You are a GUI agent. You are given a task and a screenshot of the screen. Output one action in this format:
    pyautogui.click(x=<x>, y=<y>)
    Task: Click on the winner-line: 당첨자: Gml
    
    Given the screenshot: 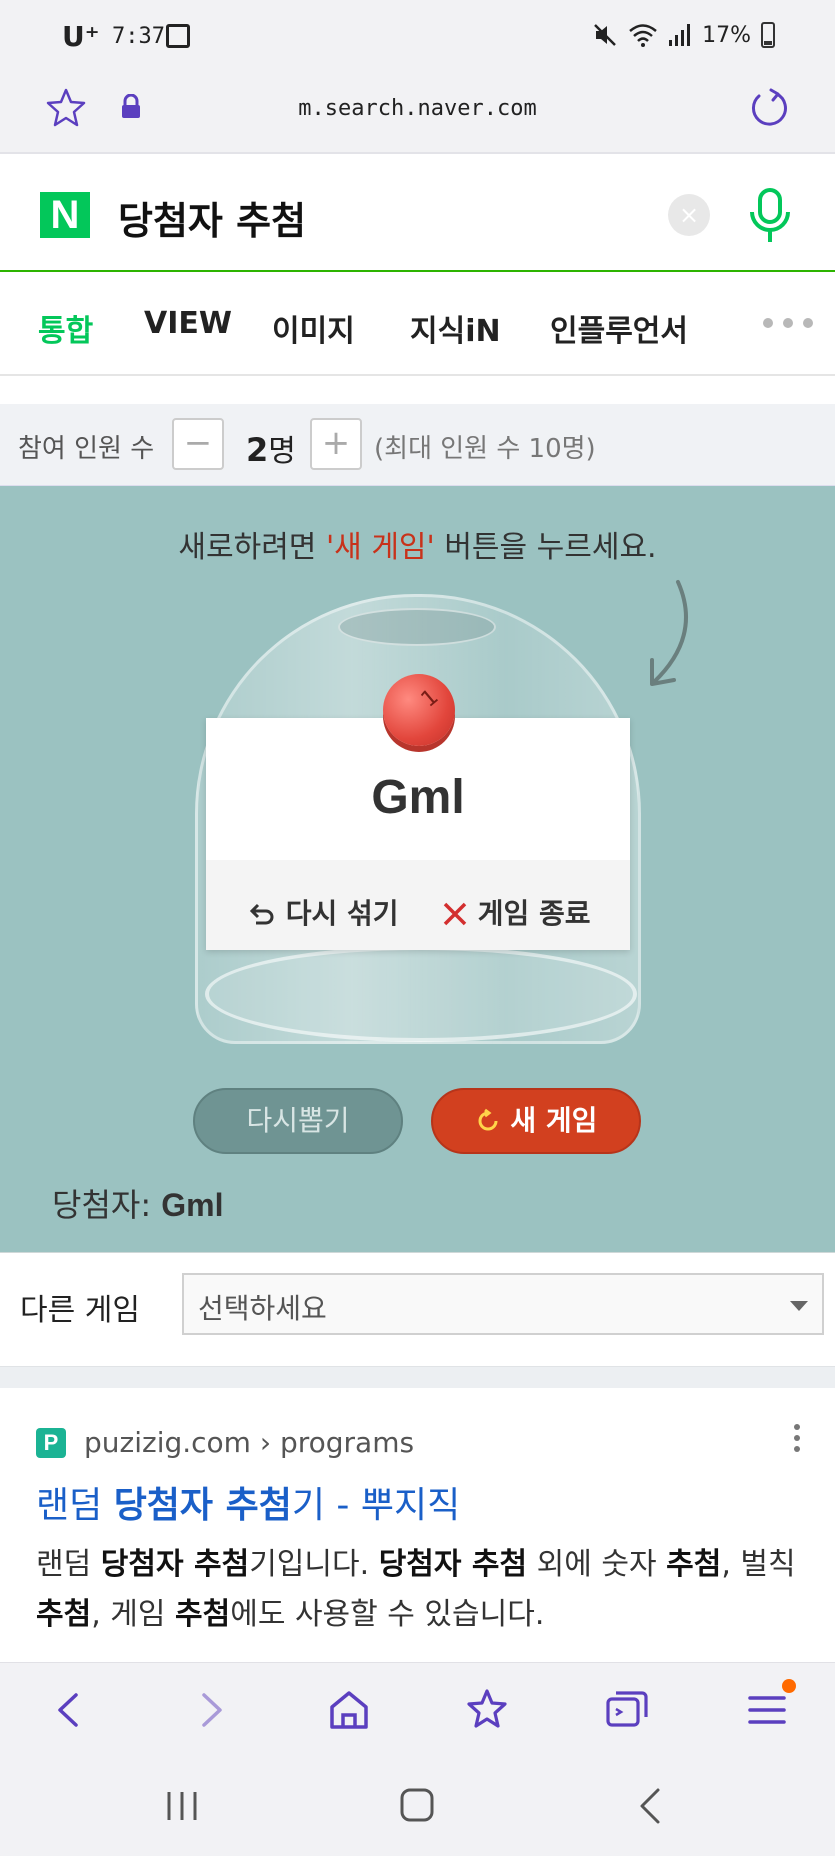 What is the action you would take?
    pyautogui.click(x=138, y=1203)
    